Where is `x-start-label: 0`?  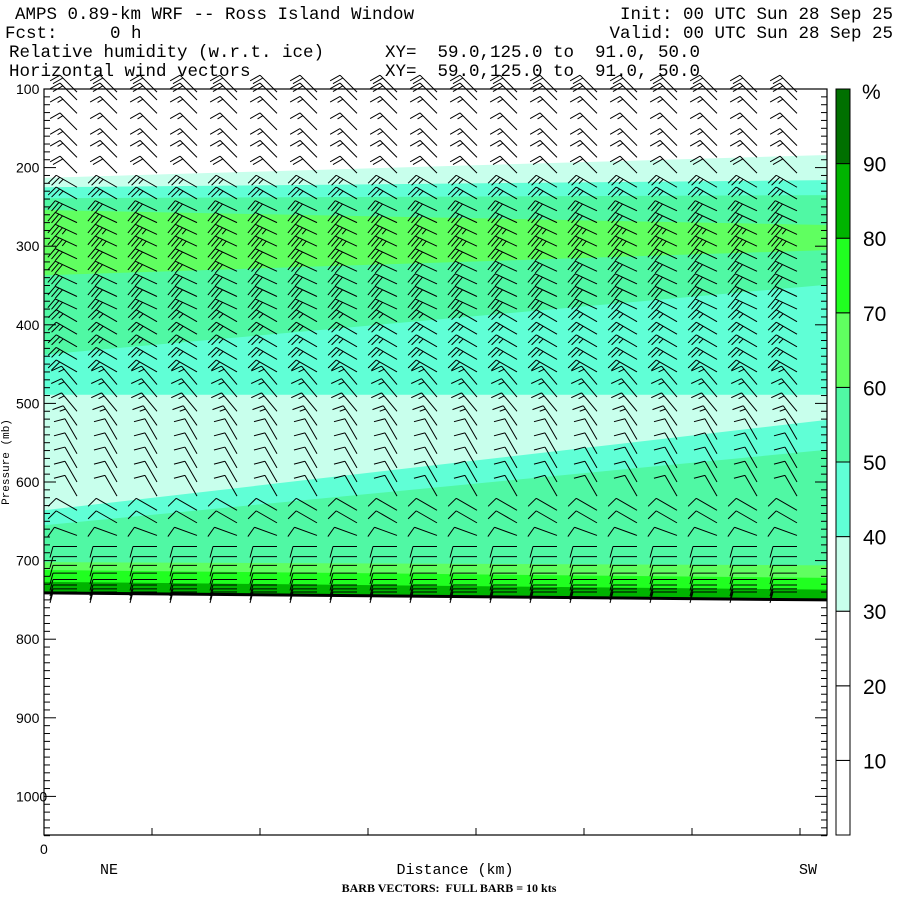
x-start-label: 0 is located at coordinates (44, 849).